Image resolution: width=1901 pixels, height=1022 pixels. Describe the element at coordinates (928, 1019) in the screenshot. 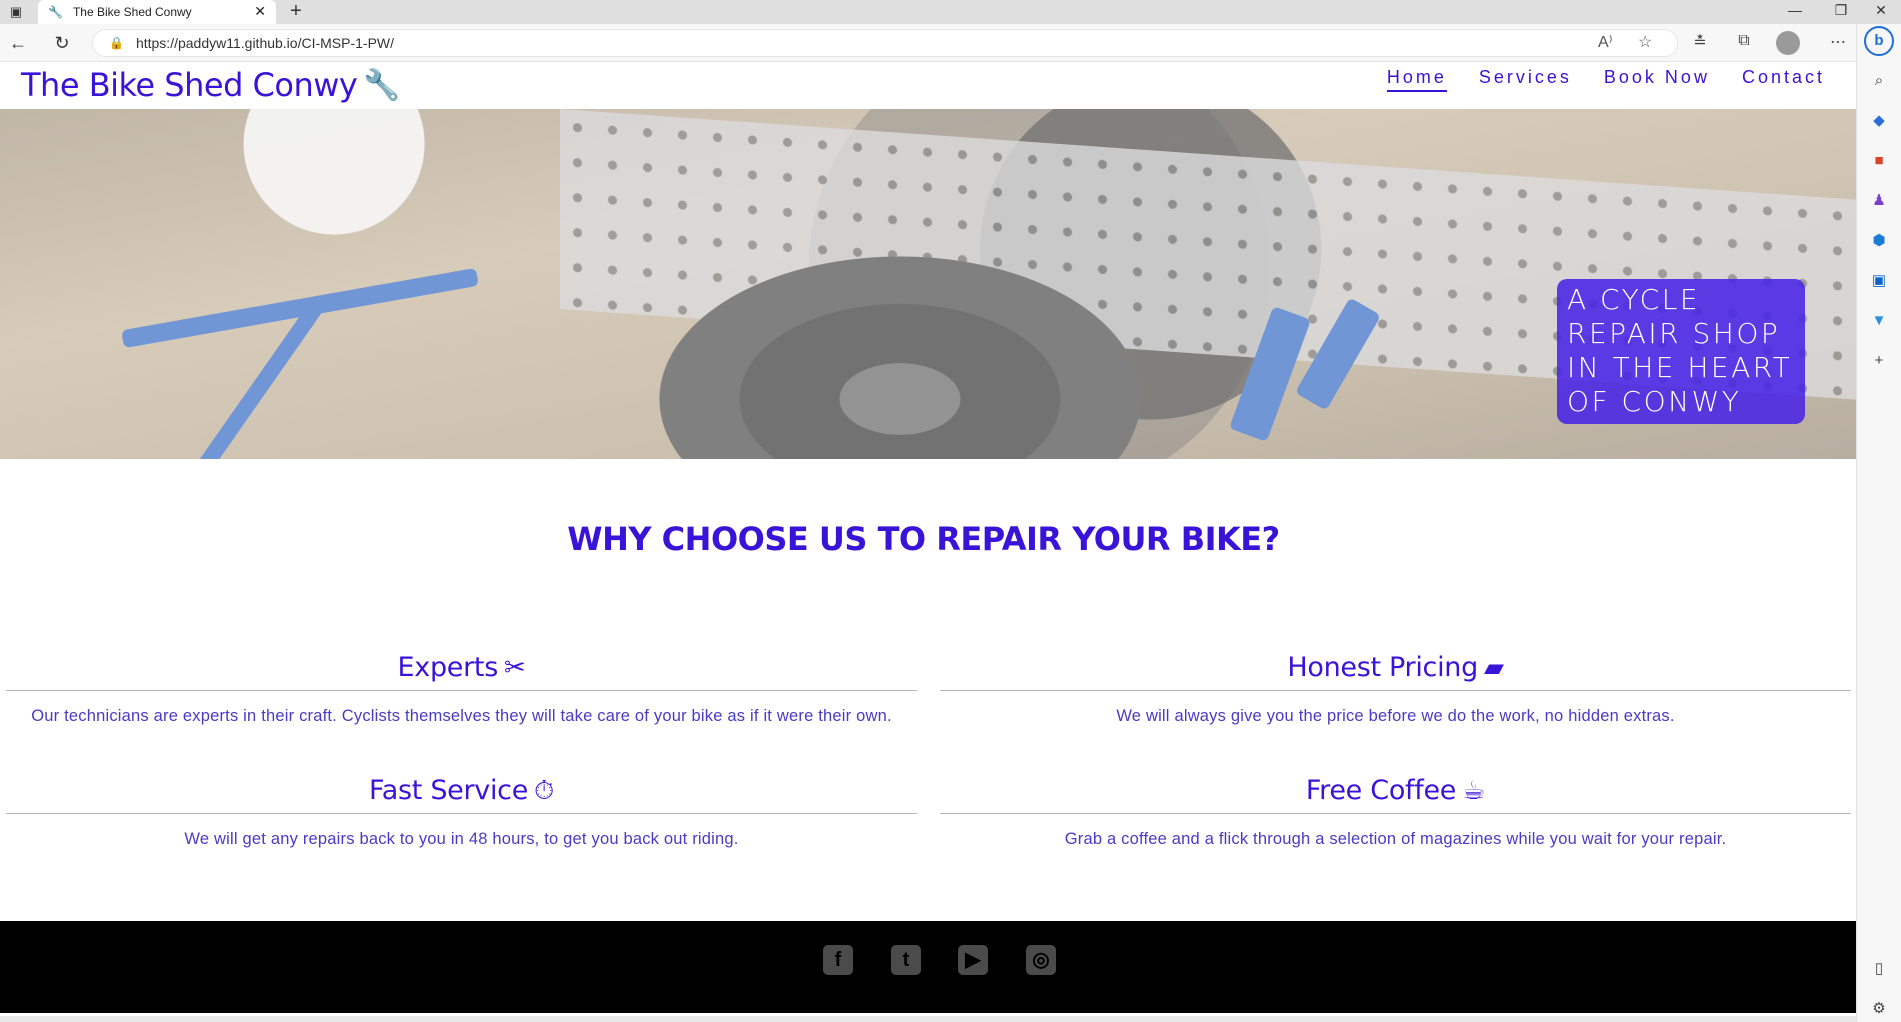

I see `horizontal-scrollbar` at that location.